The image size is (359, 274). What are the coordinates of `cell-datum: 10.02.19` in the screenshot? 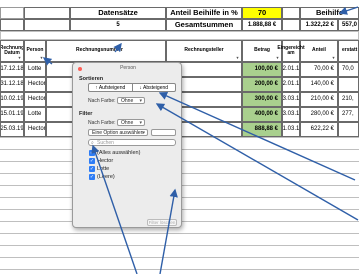 It's located at (12, 99).